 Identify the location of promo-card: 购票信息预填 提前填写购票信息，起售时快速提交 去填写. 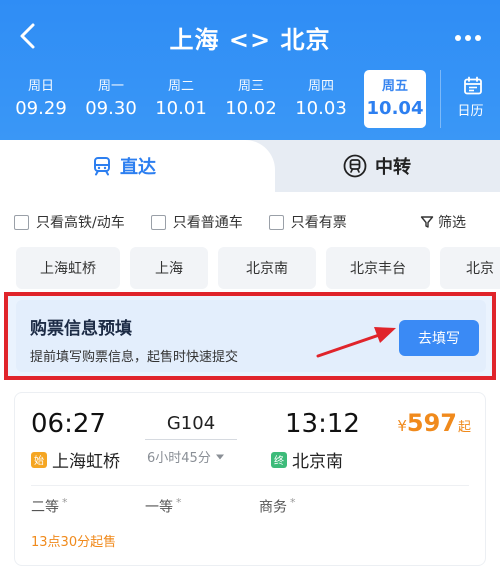
(251, 336).